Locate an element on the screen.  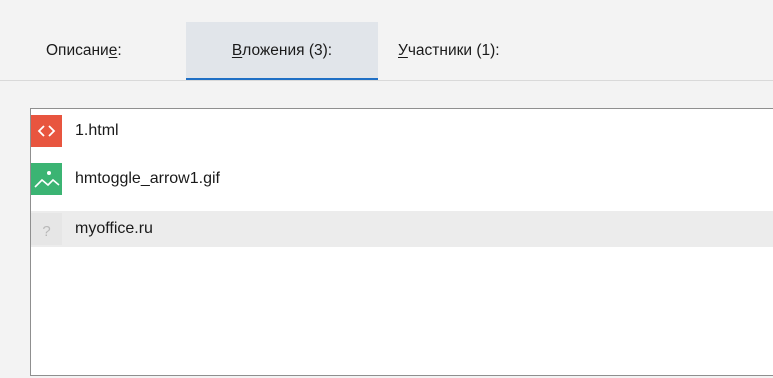
tab-divider is located at coordinates (386, 80).